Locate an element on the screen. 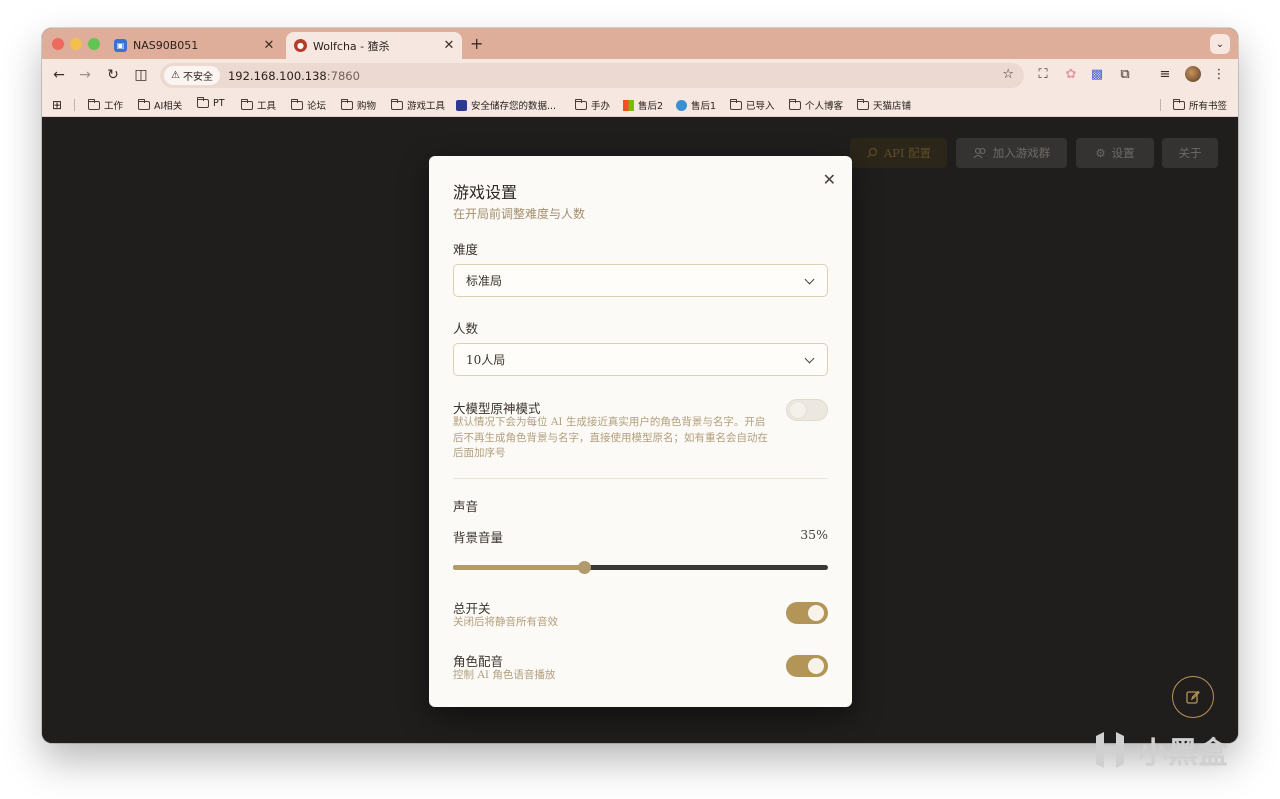 This screenshot has height=799, width=1280. split-view-icon: ◫ is located at coordinates (141, 75).